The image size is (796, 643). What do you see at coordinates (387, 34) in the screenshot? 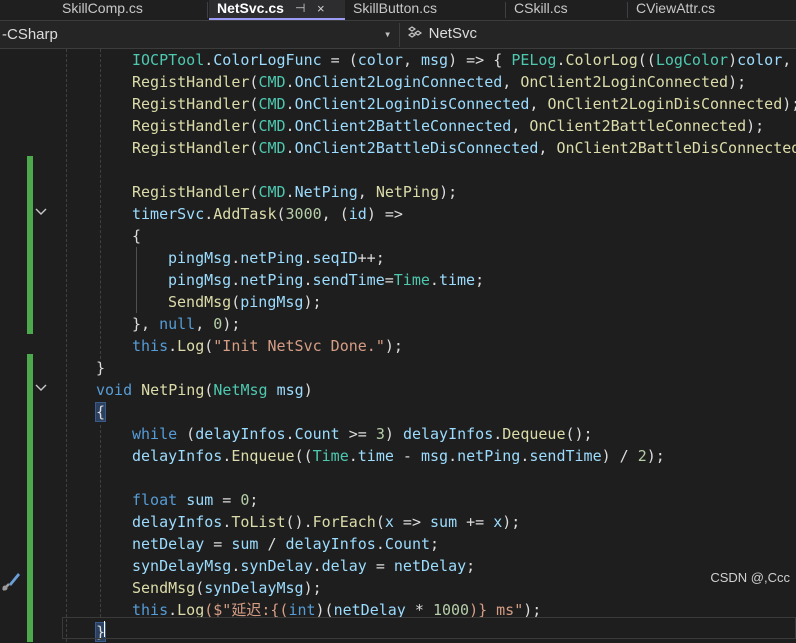
I see `chevron-down-icon: ▾` at bounding box center [387, 34].